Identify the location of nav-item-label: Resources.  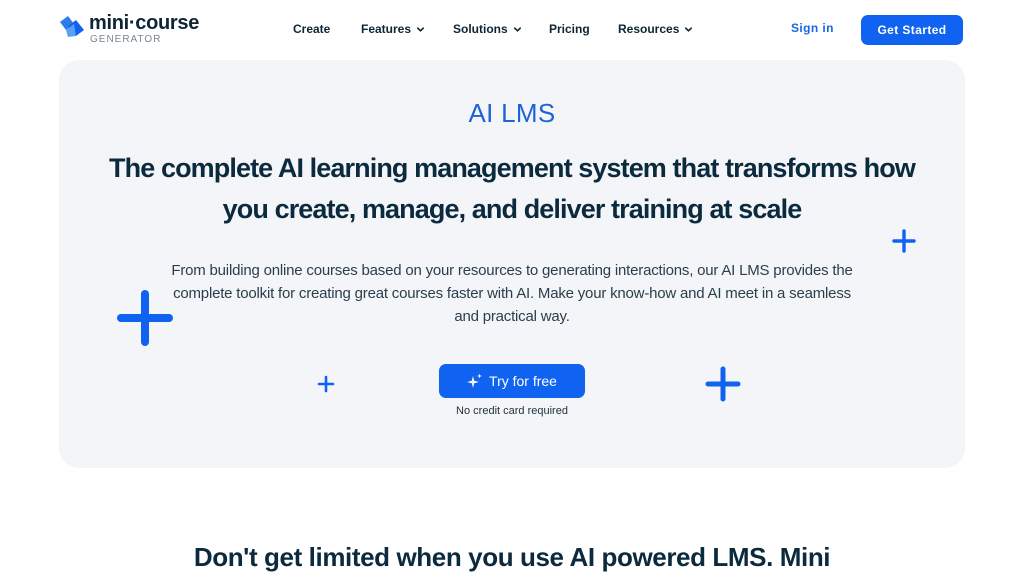
(649, 29).